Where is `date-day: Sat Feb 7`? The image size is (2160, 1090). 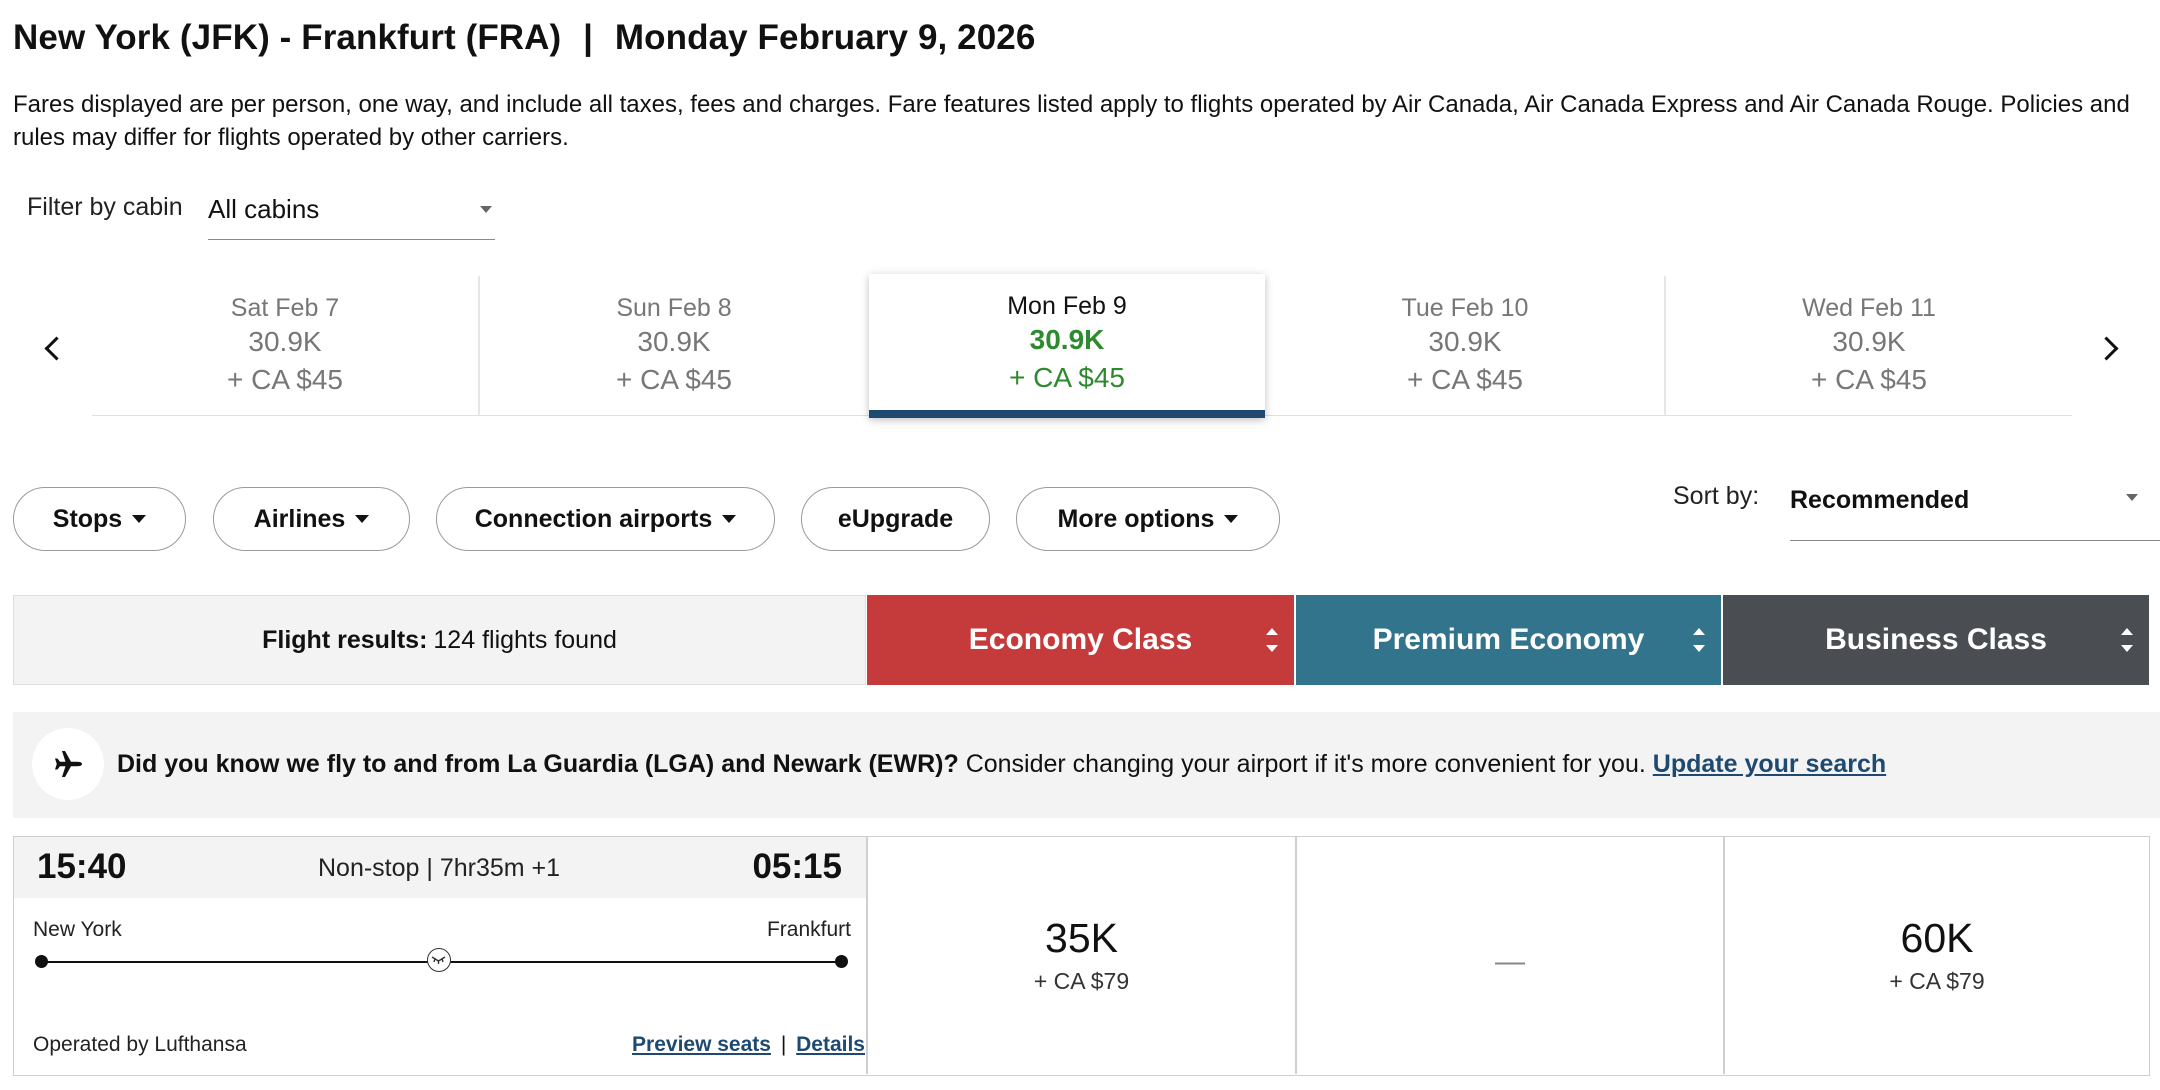
date-day: Sat Feb 7 is located at coordinates (285, 308).